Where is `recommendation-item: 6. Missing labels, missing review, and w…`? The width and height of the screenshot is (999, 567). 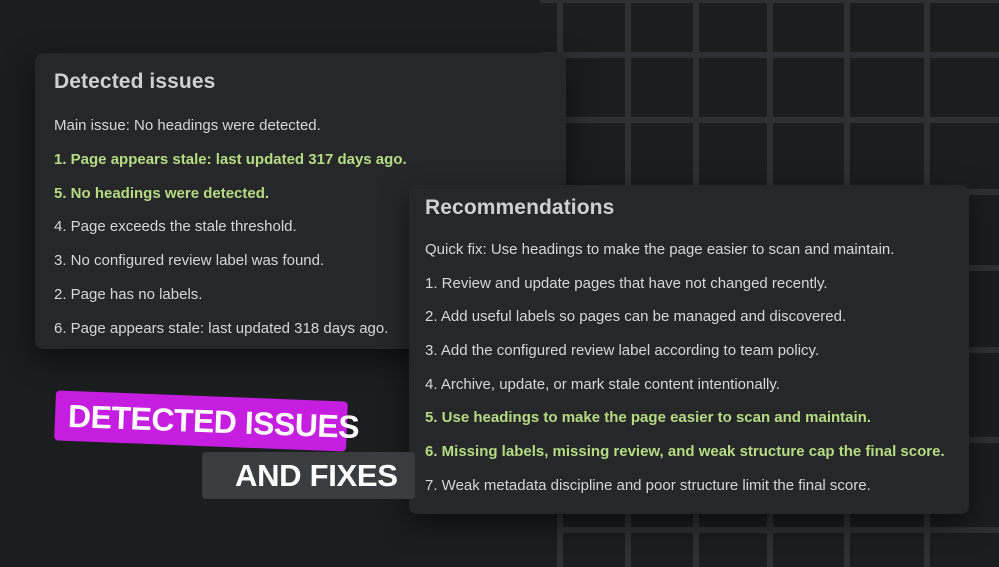 recommendation-item: 6. Missing labels, missing review, and w… is located at coordinates (685, 452).